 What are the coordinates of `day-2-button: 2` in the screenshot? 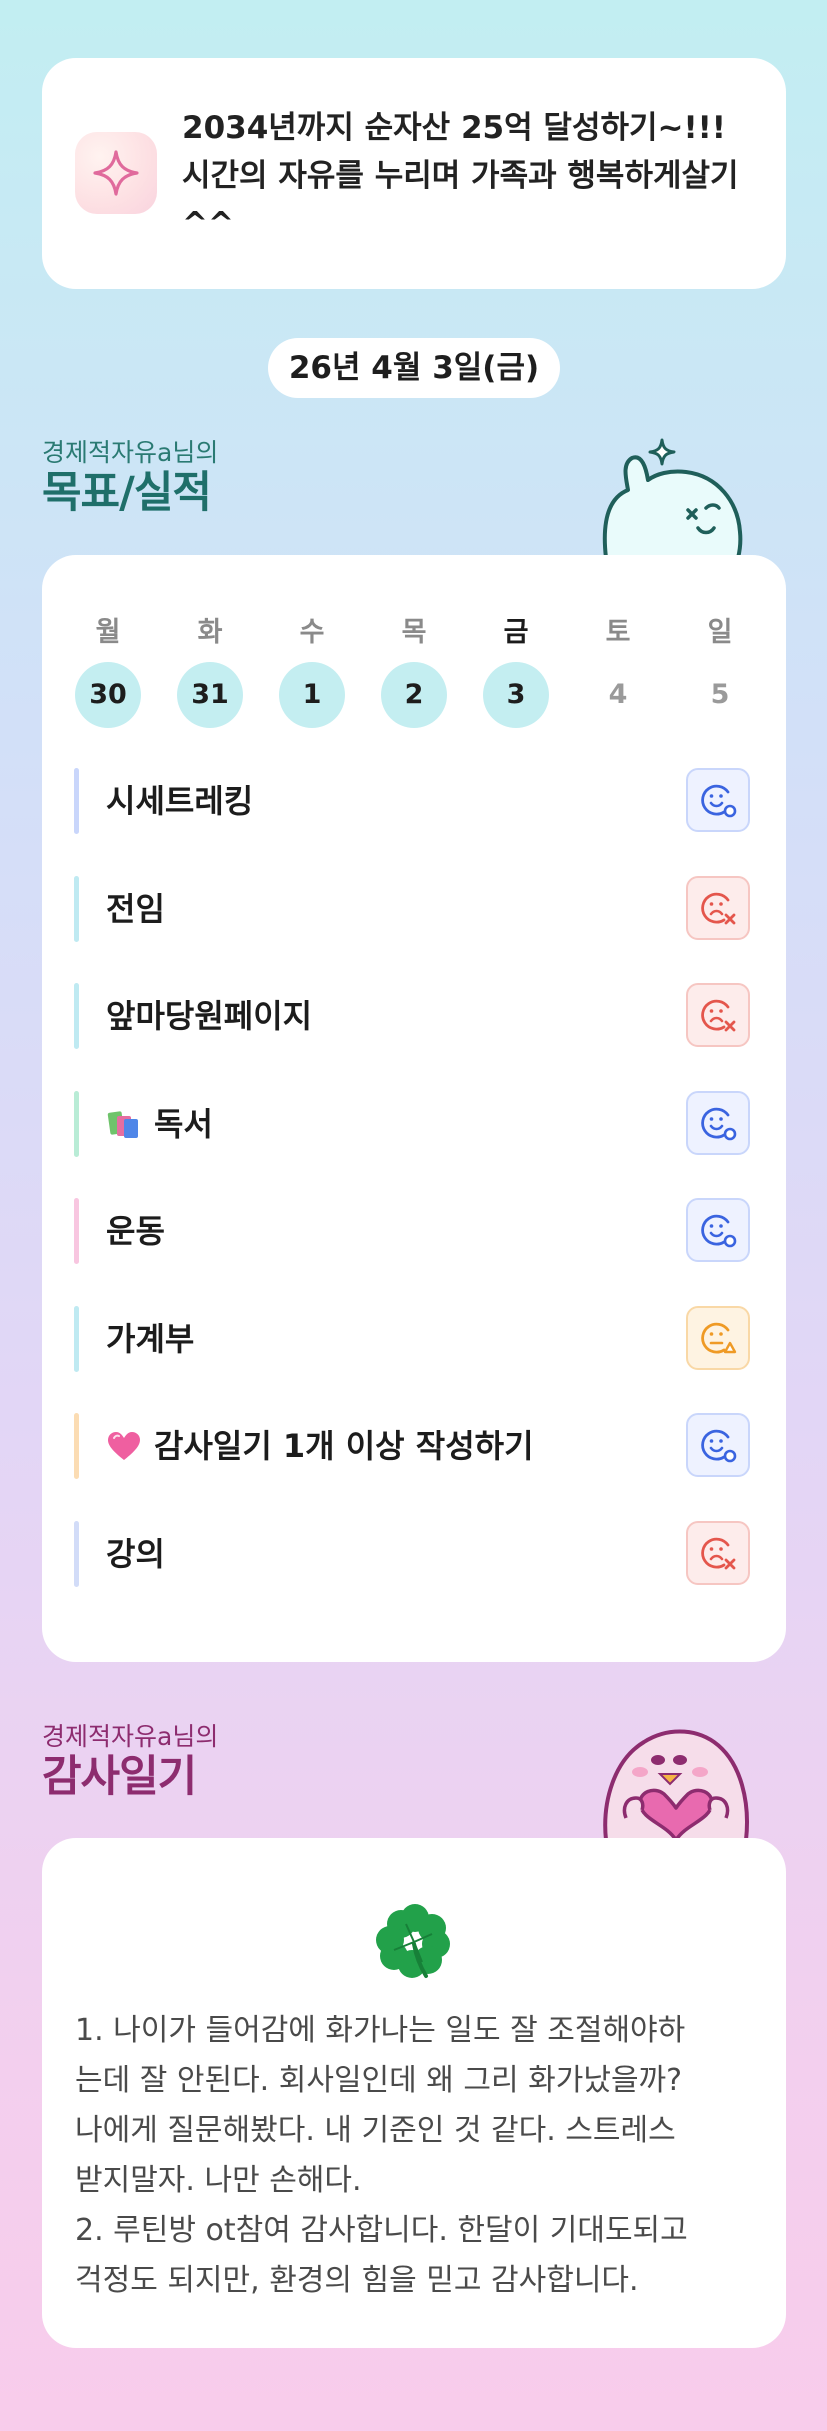 It's located at (414, 695).